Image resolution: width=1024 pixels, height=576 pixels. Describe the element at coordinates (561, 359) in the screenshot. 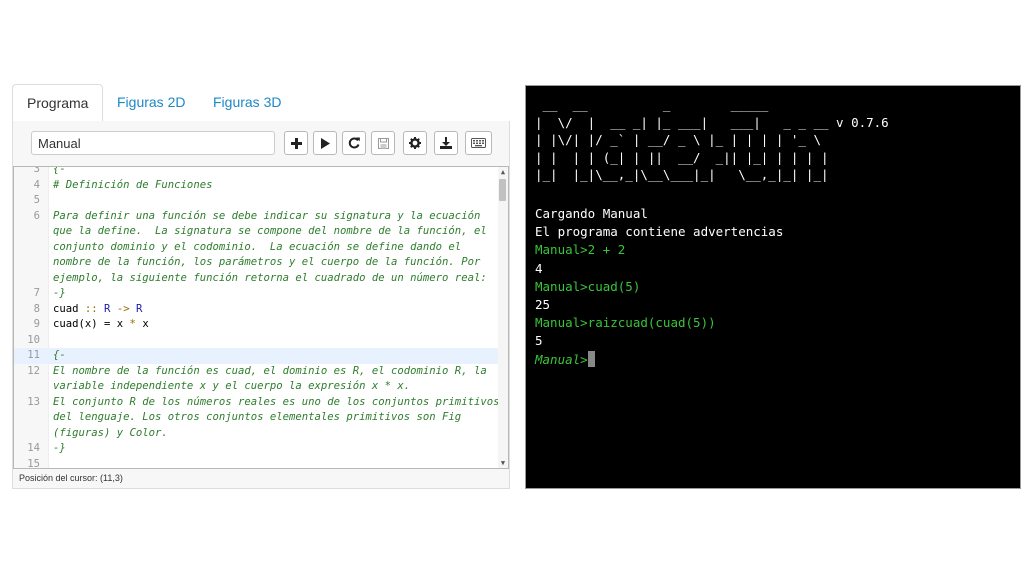

I see `prompt-label: Manual>` at that location.